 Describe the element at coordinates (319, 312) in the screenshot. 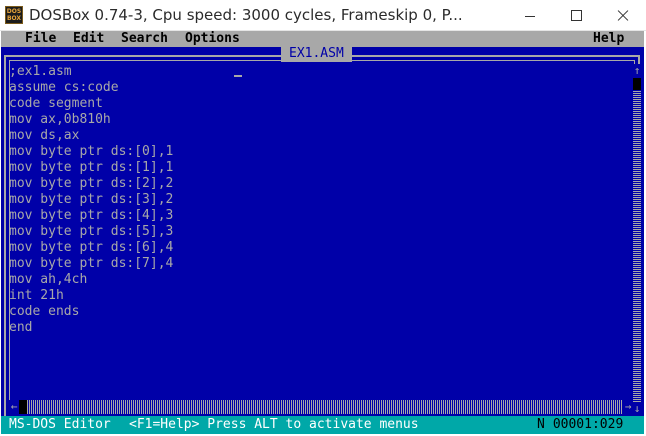

I see `code-line: code ends` at that location.